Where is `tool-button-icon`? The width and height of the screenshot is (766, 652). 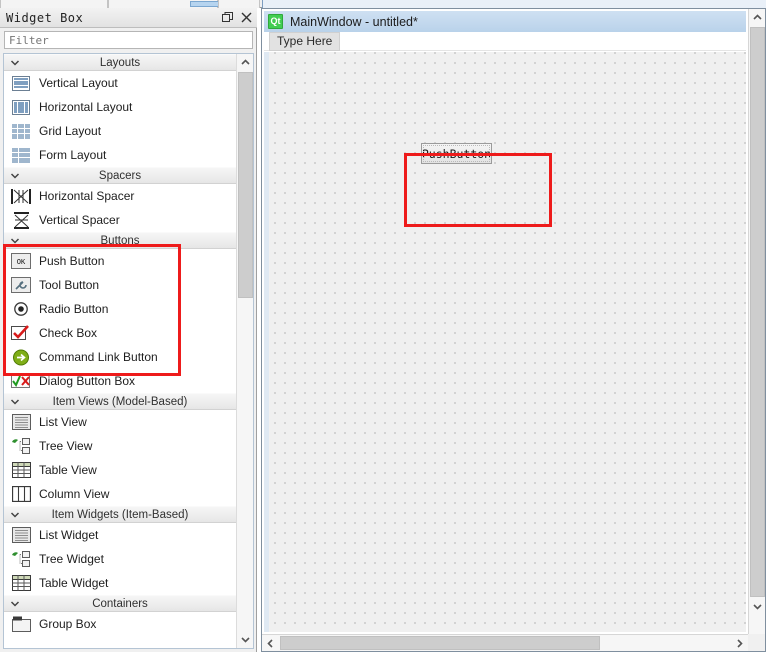
tool-button-icon is located at coordinates (21, 285).